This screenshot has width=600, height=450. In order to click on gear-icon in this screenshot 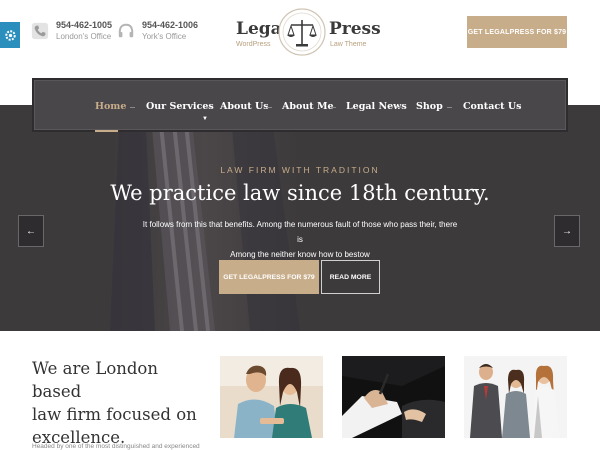, I will do `click(10, 35)`.